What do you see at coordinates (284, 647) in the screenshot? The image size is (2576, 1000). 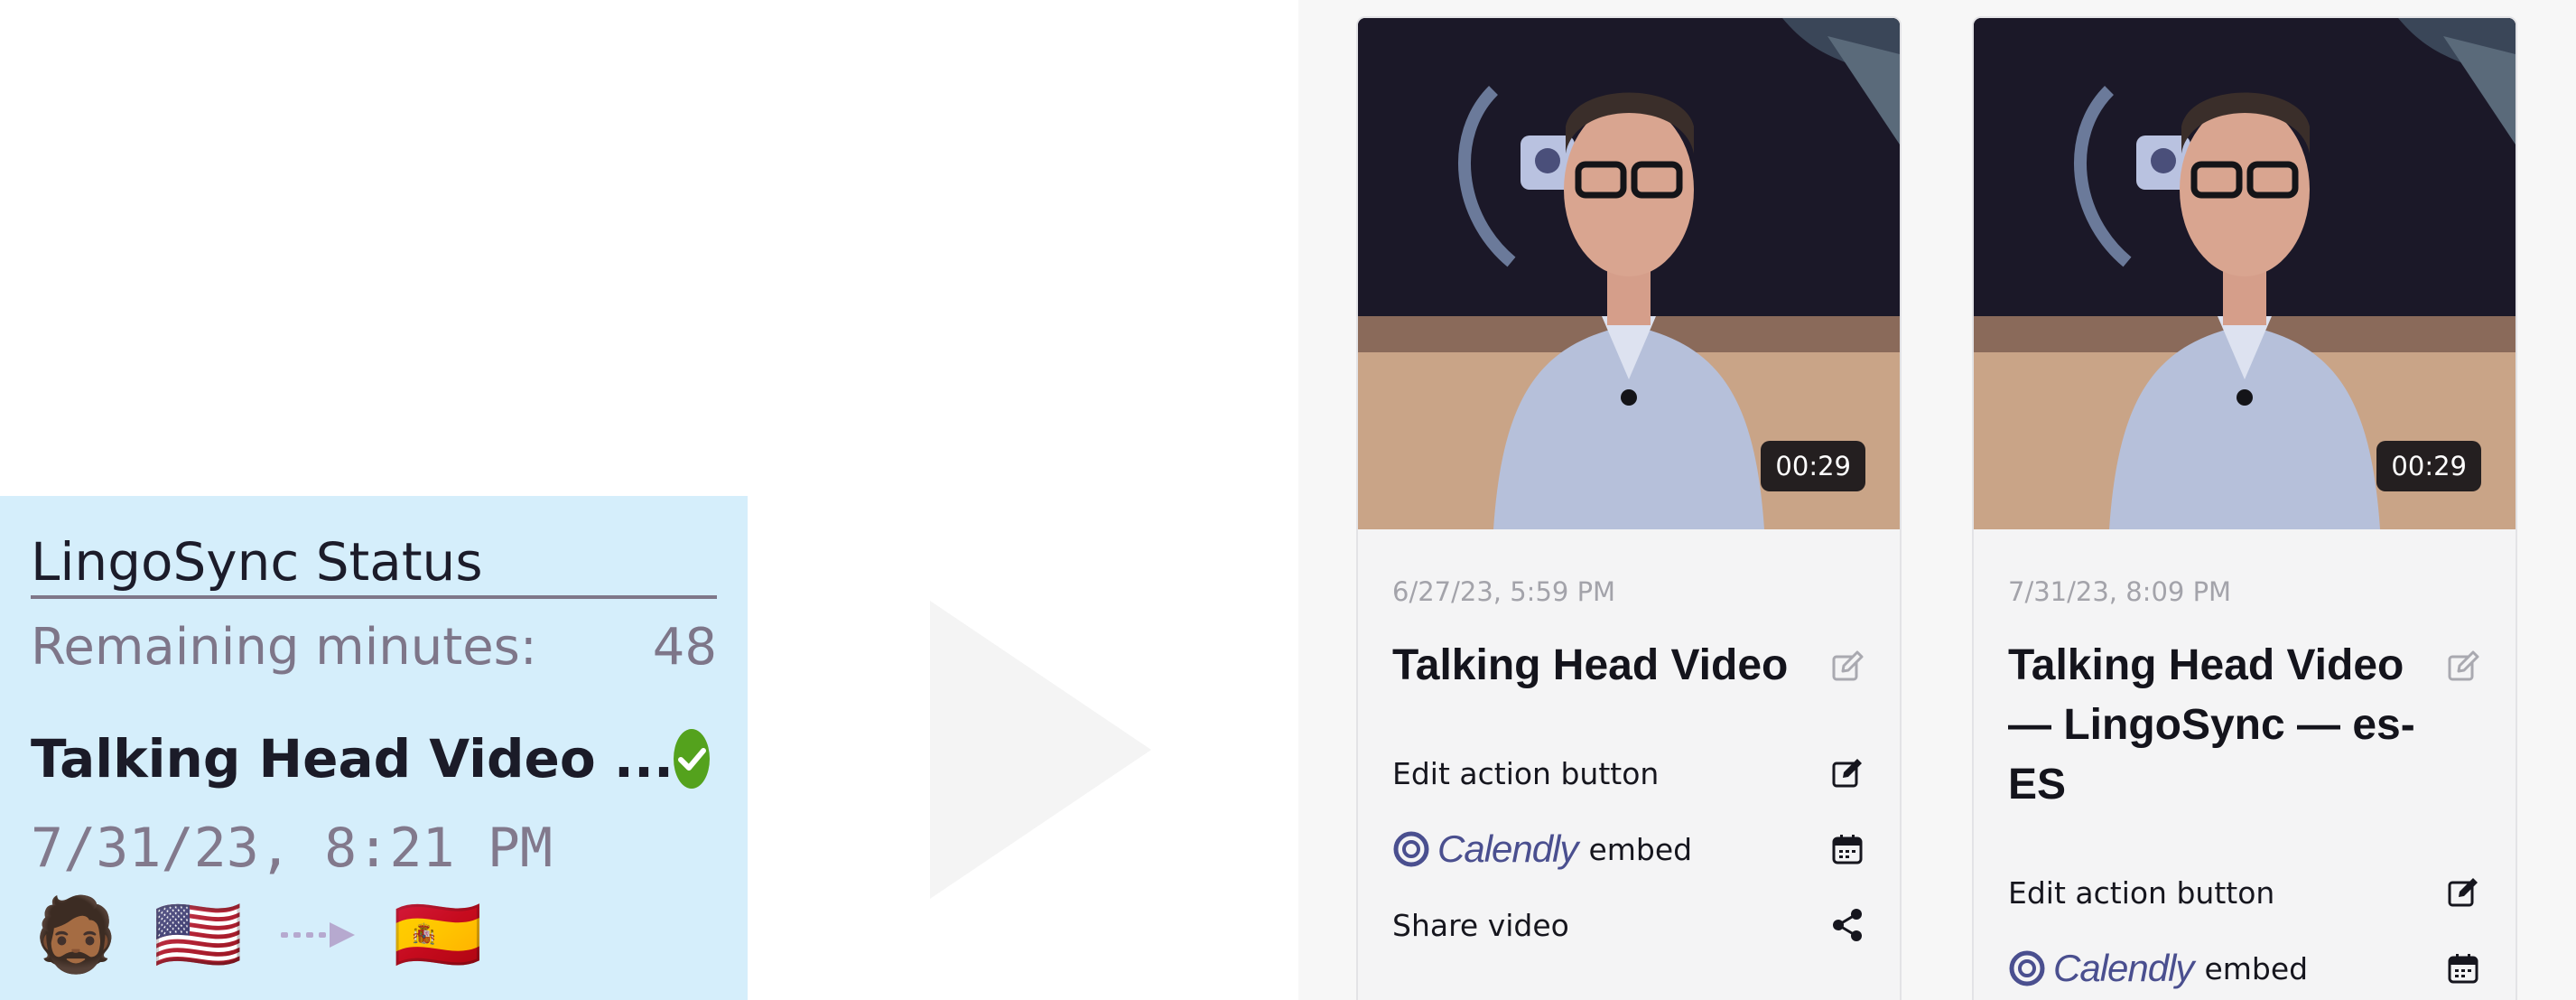 I see `remaining-minutes-label: Remaining minutes:` at bounding box center [284, 647].